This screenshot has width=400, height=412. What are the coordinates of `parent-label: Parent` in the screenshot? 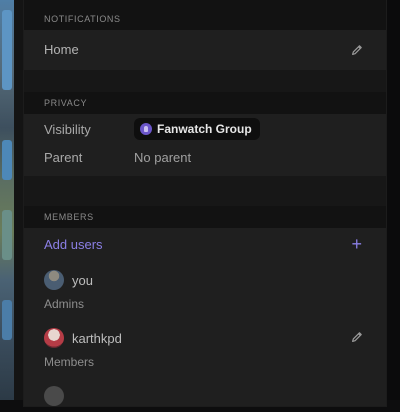 It's located at (63, 157).